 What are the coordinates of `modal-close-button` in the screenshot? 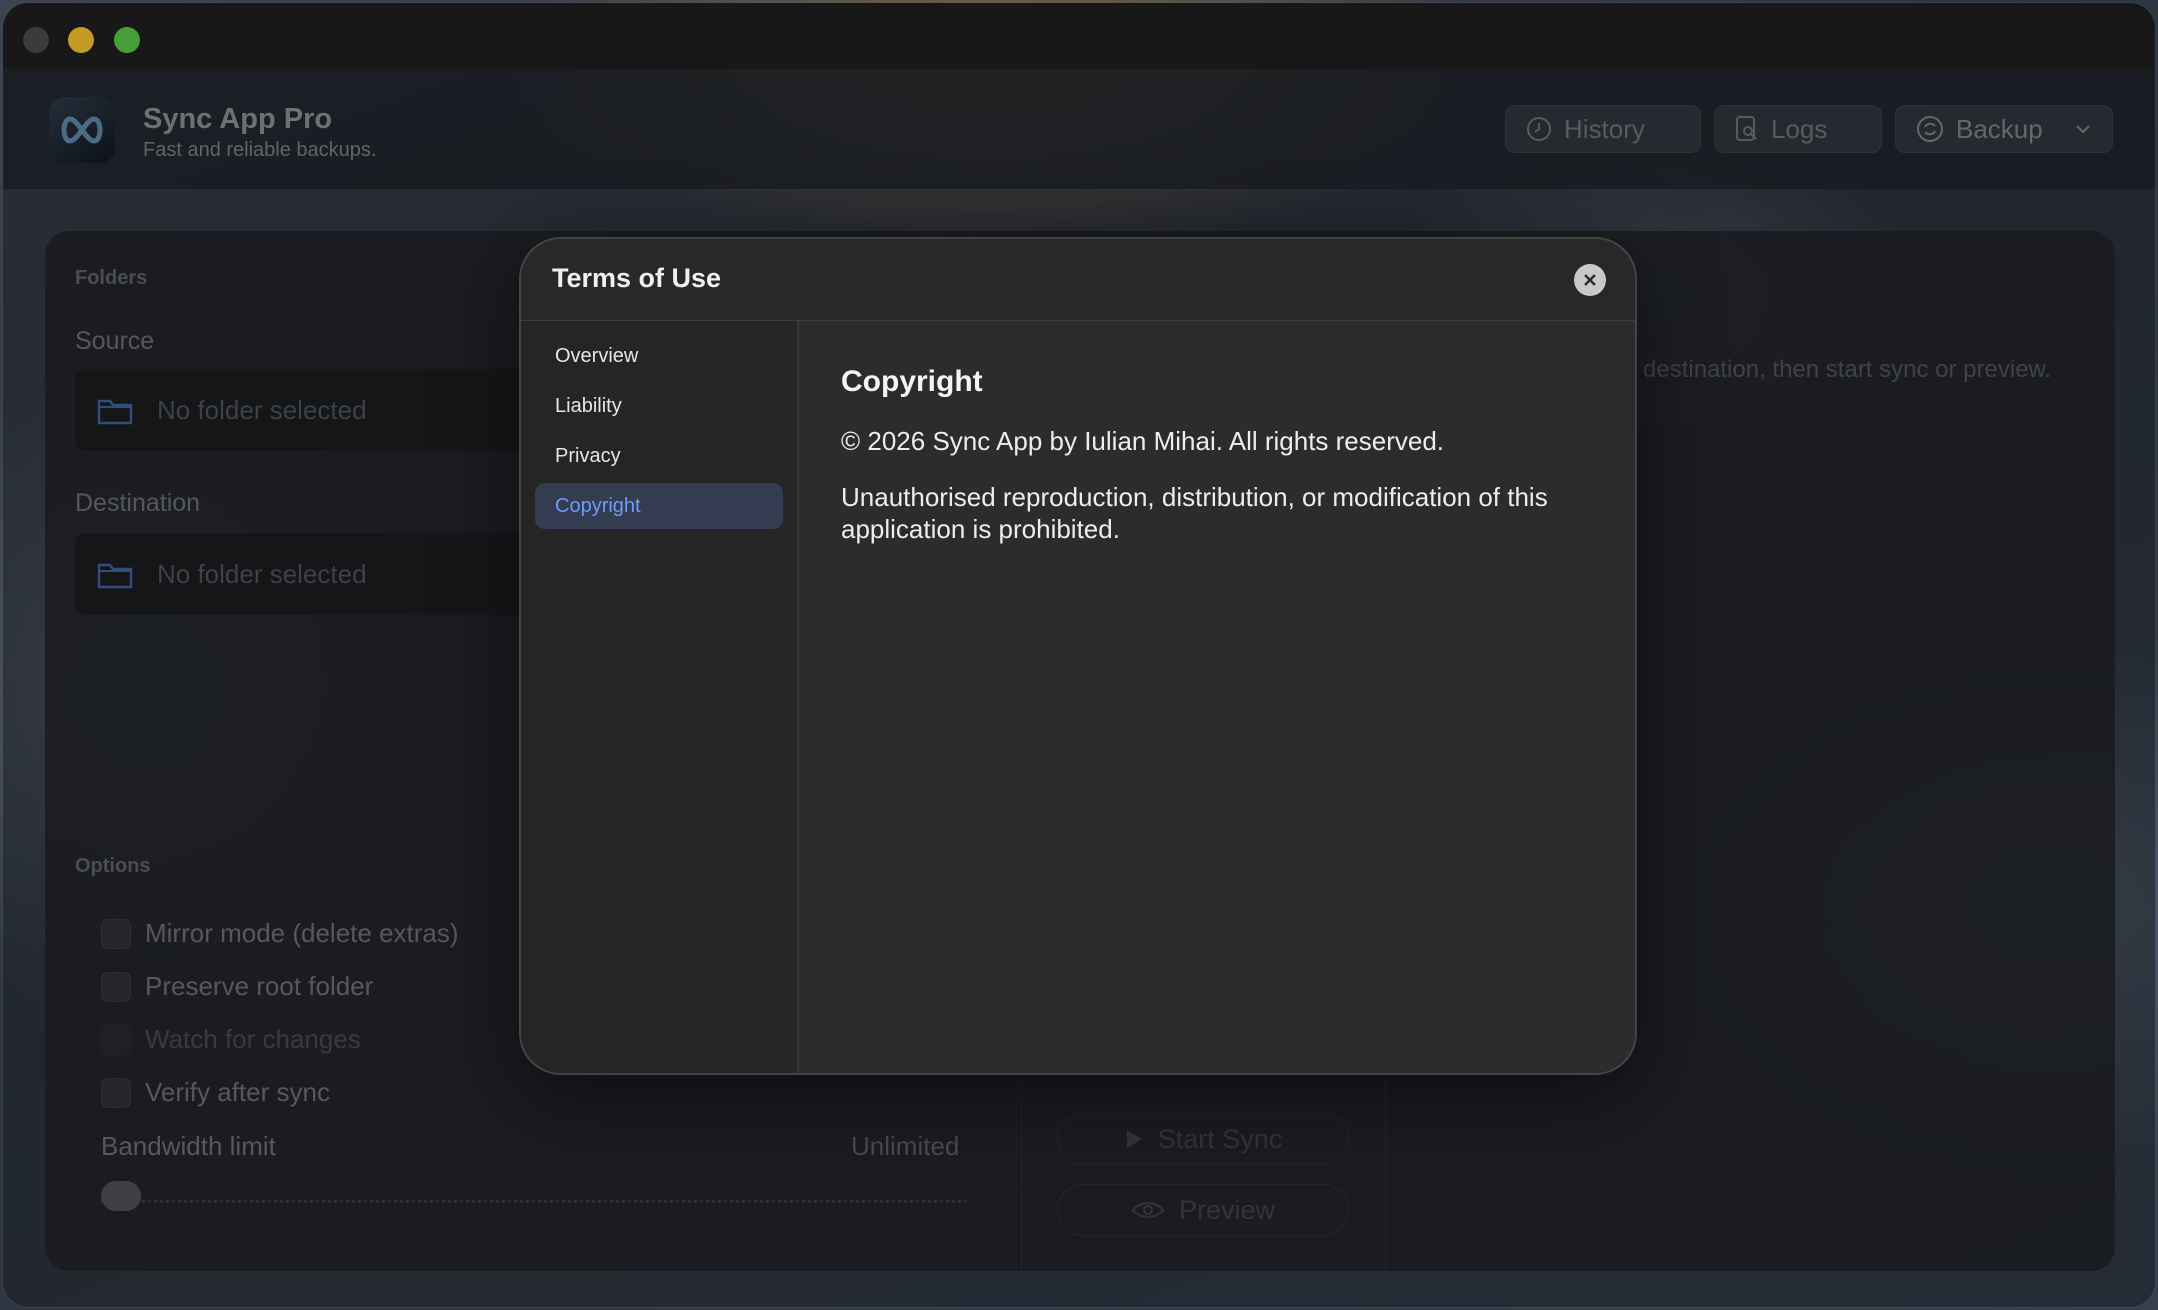 It's located at (1590, 280).